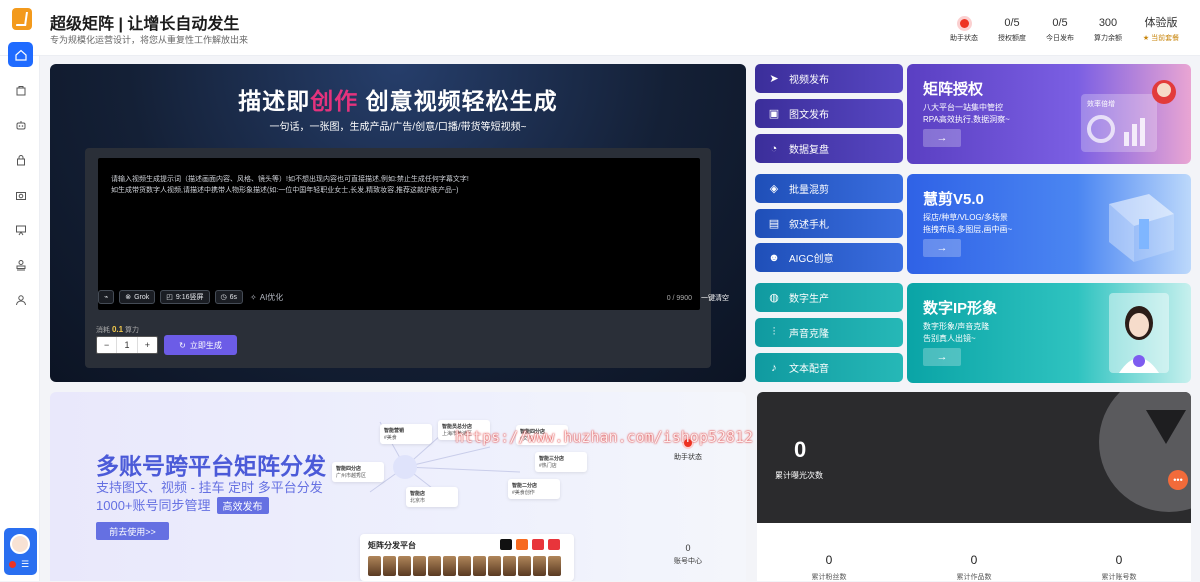 Image resolution: width=1200 pixels, height=582 pixels. What do you see at coordinates (1178, 480) in the screenshot?
I see `chat-icon: •••` at bounding box center [1178, 480].